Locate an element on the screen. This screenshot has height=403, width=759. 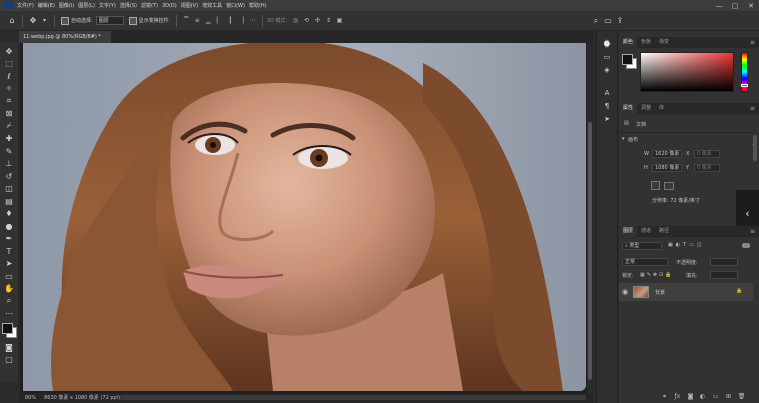
layer-filter-icons: ▣◐T▭◫ is located at coordinates (686, 245).